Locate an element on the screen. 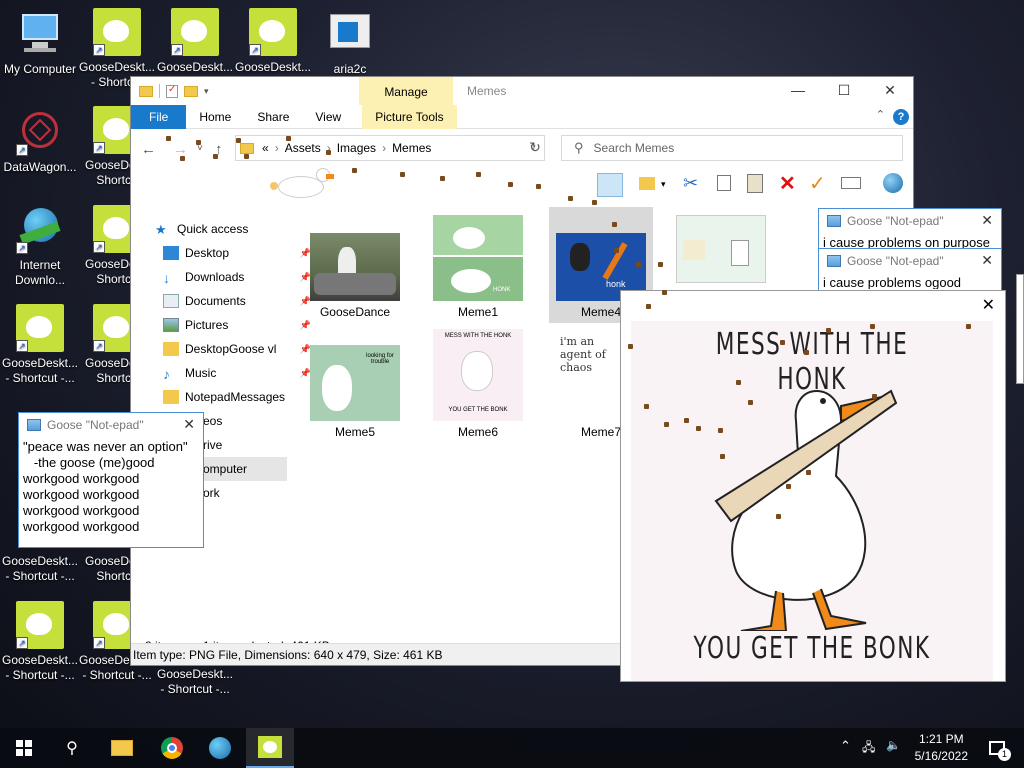 This screenshot has width=1024, height=768. tab-manage: Manage is located at coordinates (406, 91).